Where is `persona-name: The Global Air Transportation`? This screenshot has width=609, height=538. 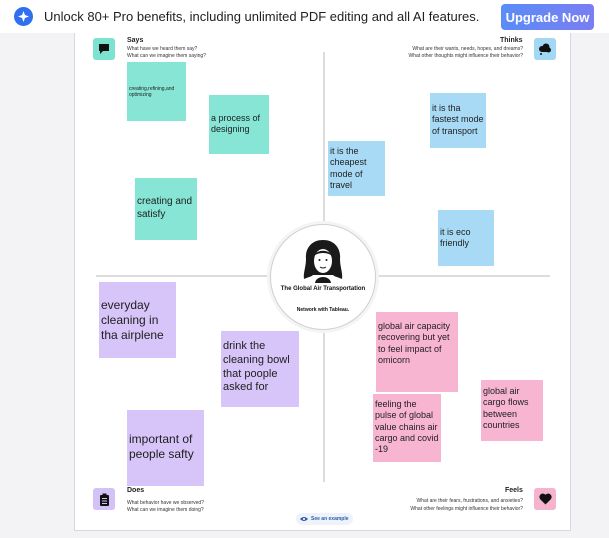 persona-name: The Global Air Transportation is located at coordinates (323, 289).